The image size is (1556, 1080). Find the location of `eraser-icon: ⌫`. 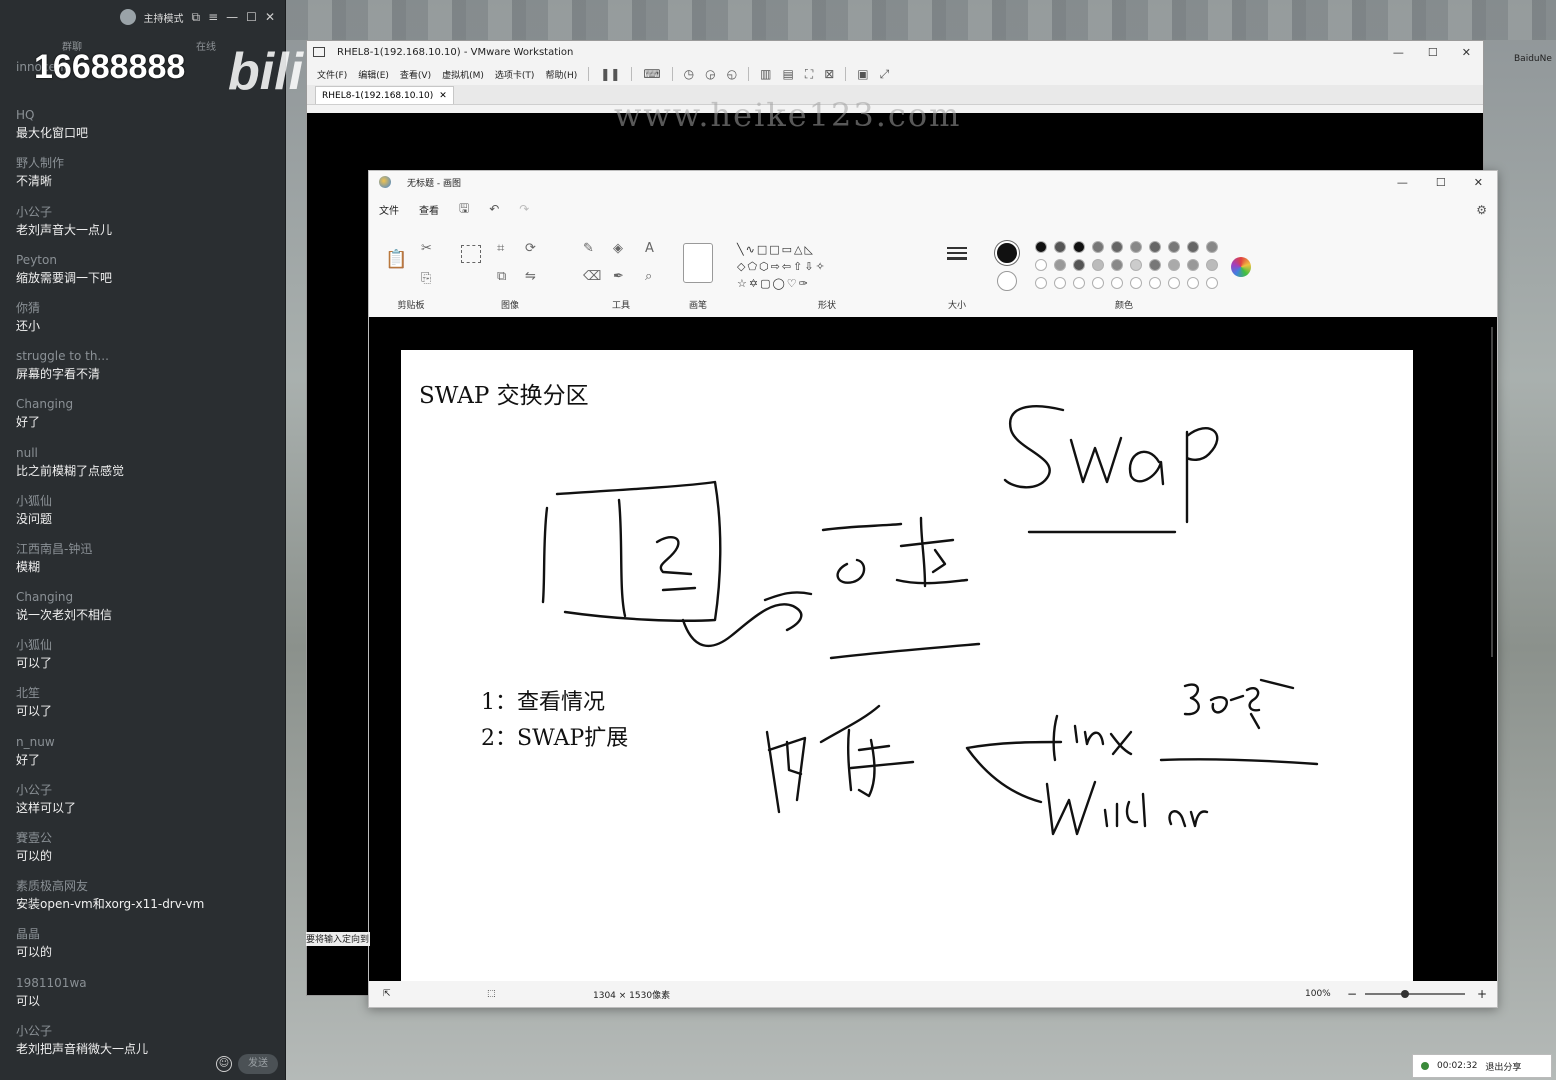

eraser-icon: ⌫ is located at coordinates (592, 276).